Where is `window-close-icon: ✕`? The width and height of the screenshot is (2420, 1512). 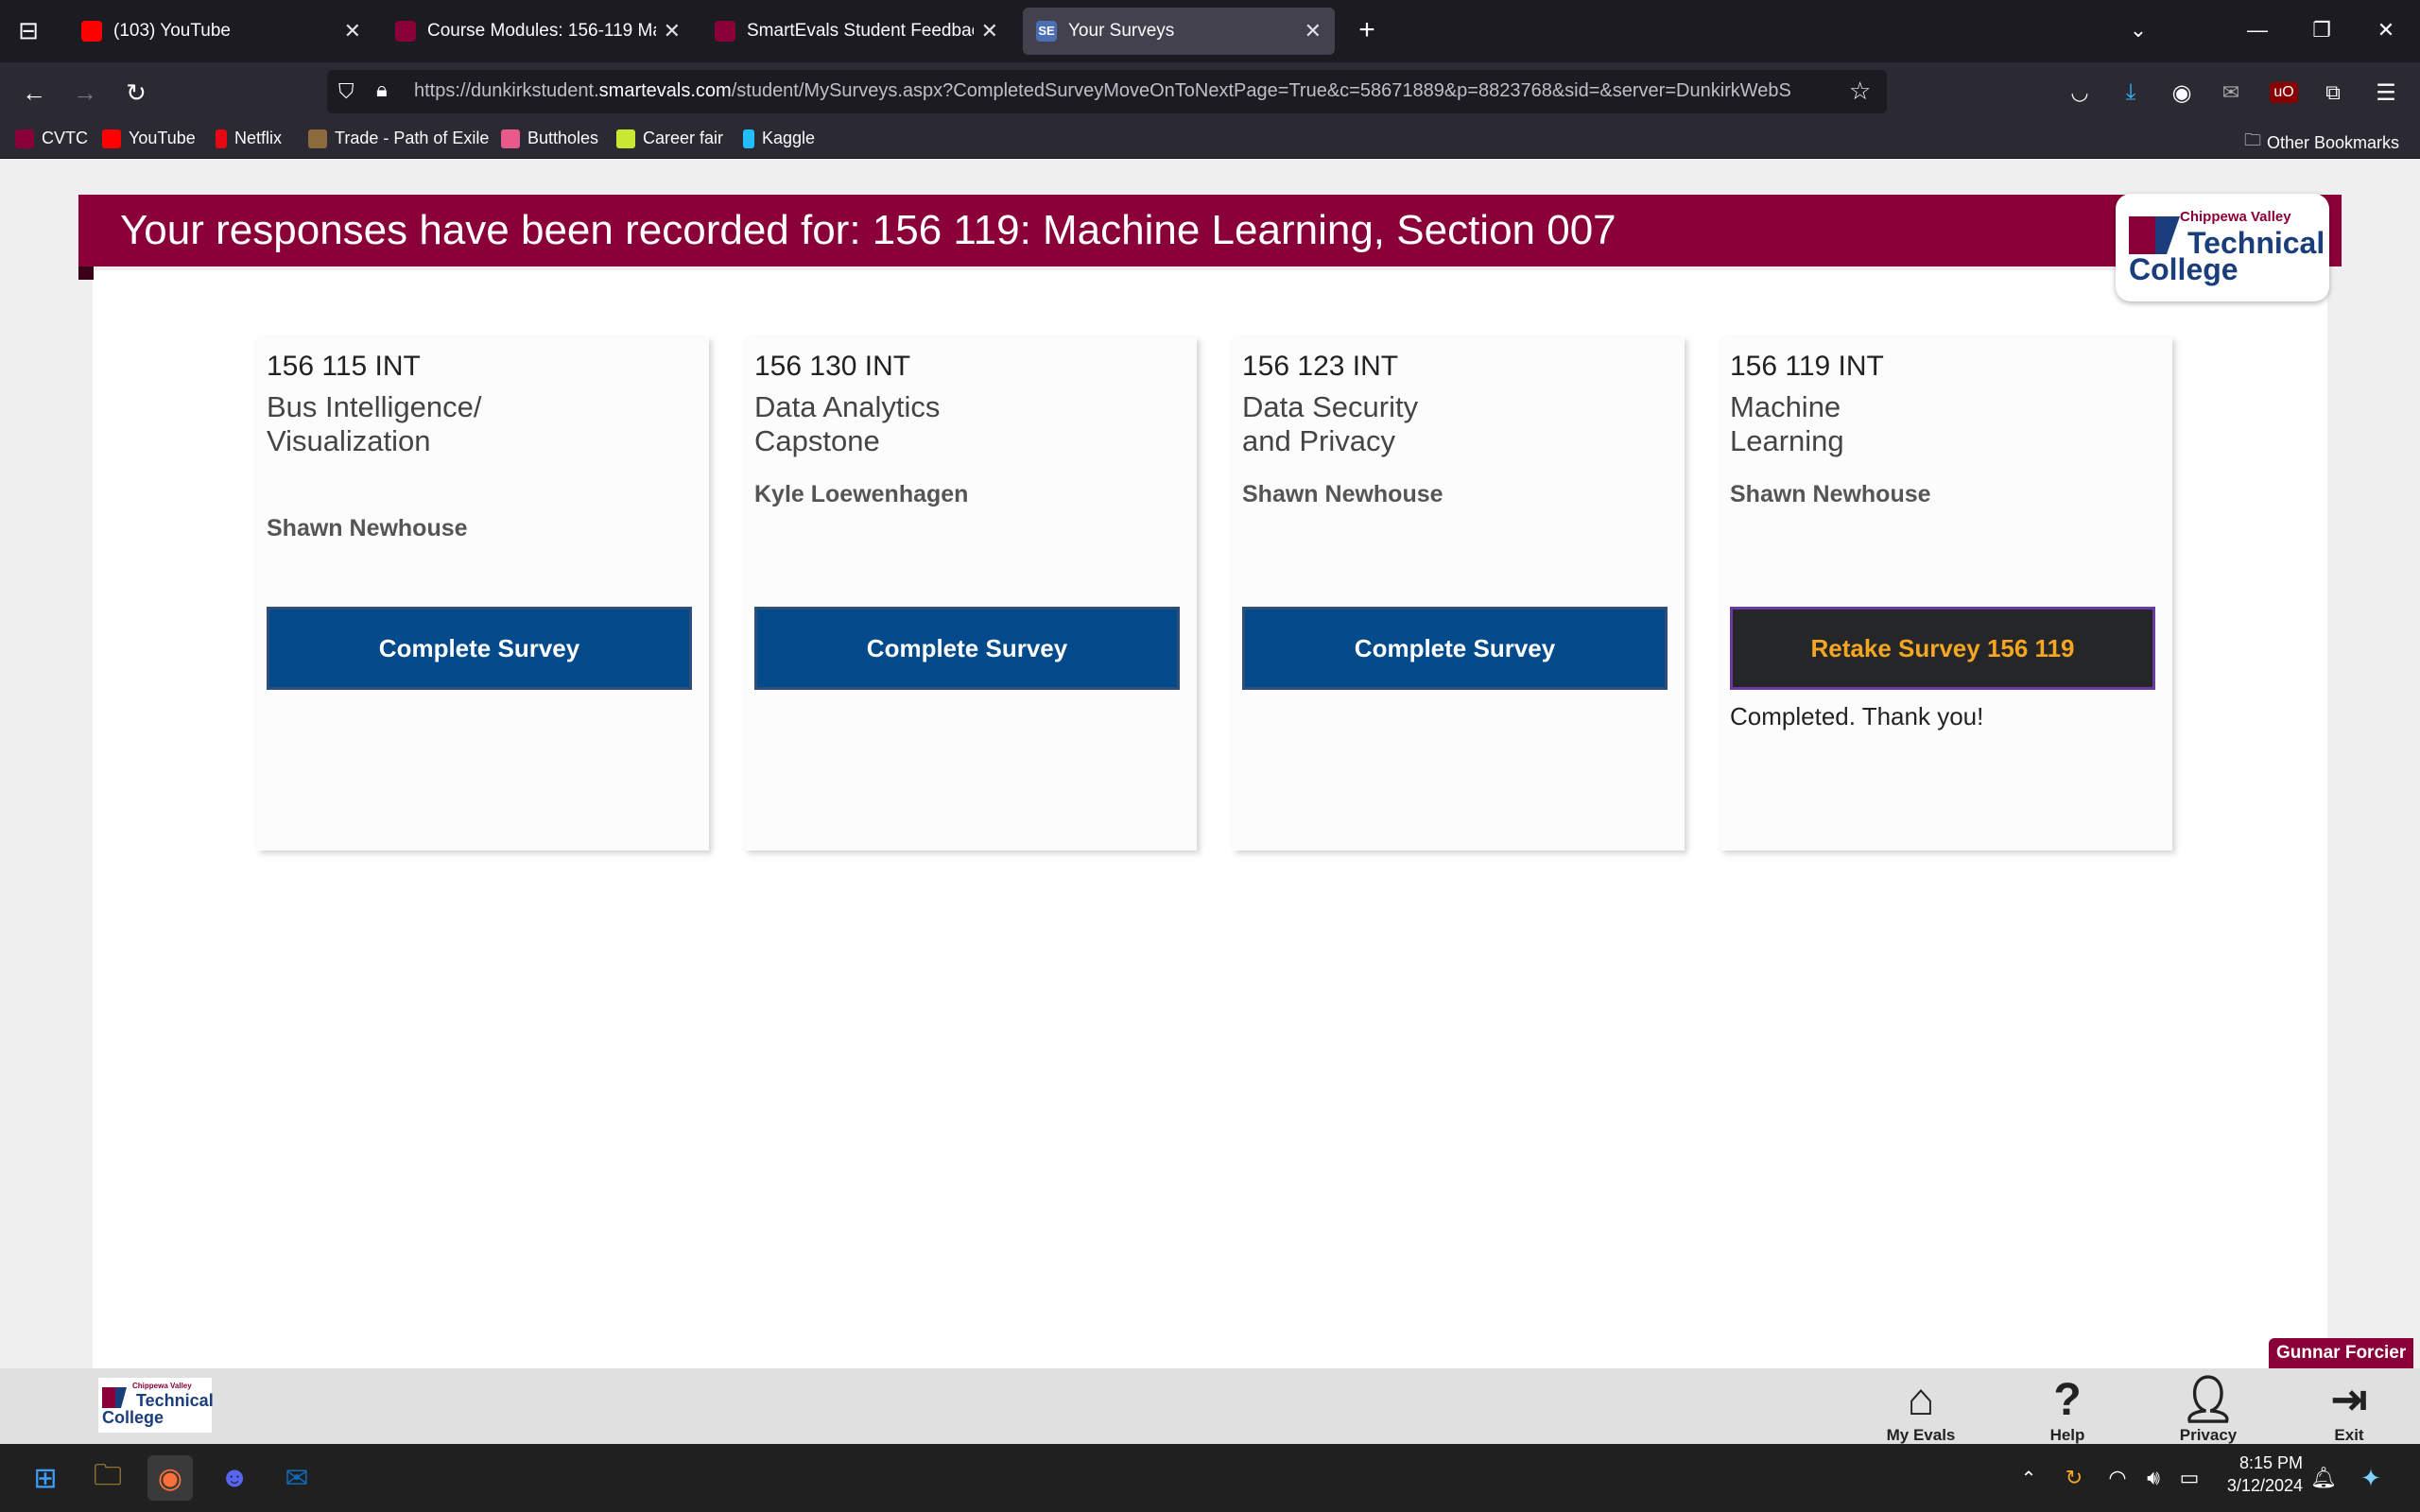
window-close-icon: ✕ is located at coordinates (2386, 30).